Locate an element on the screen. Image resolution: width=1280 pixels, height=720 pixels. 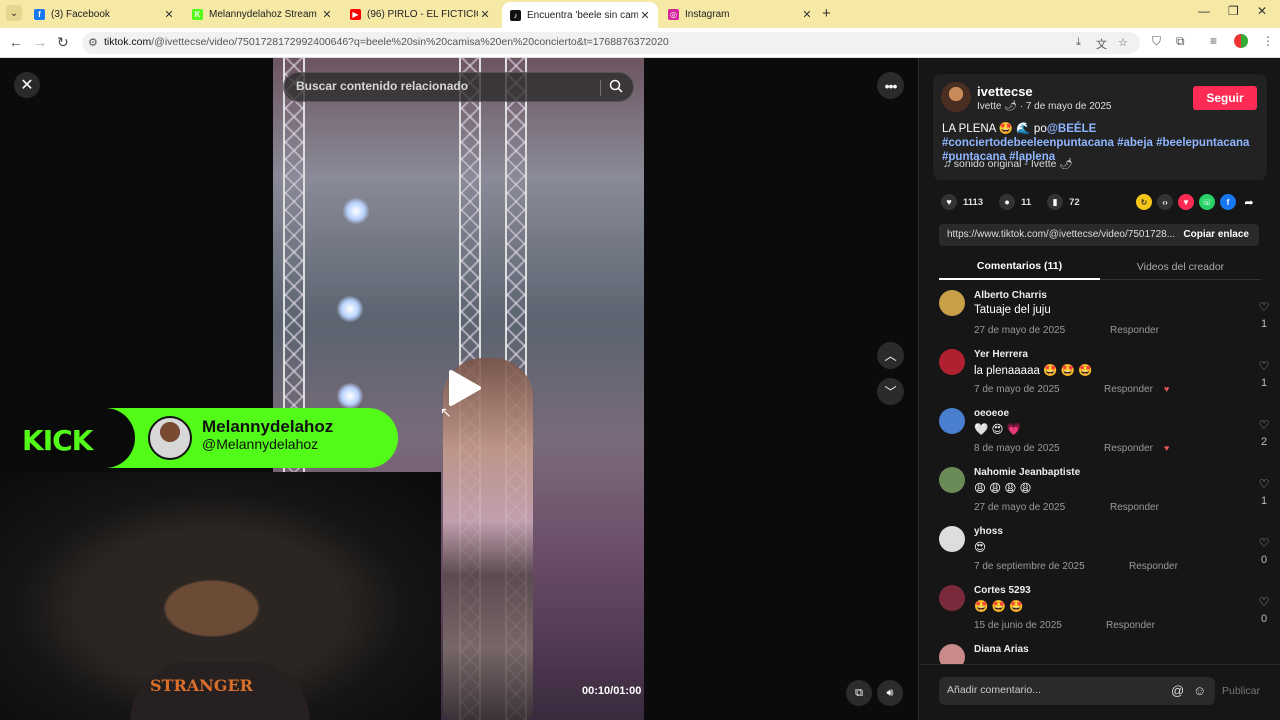
like-count: 1113 is located at coordinates (973, 202).